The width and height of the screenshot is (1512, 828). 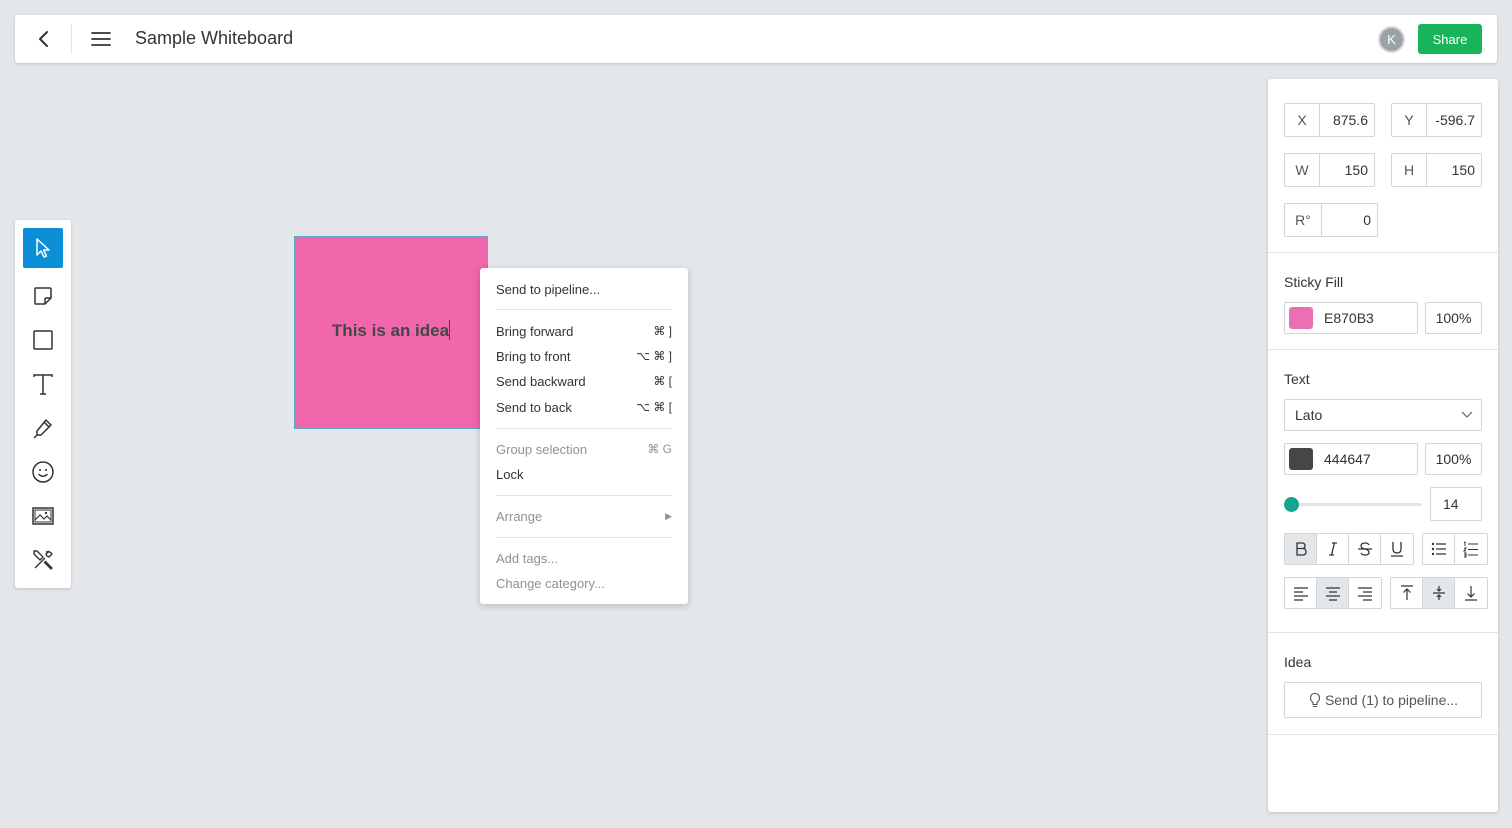 I want to click on align-center-icon, so click(x=1332, y=594).